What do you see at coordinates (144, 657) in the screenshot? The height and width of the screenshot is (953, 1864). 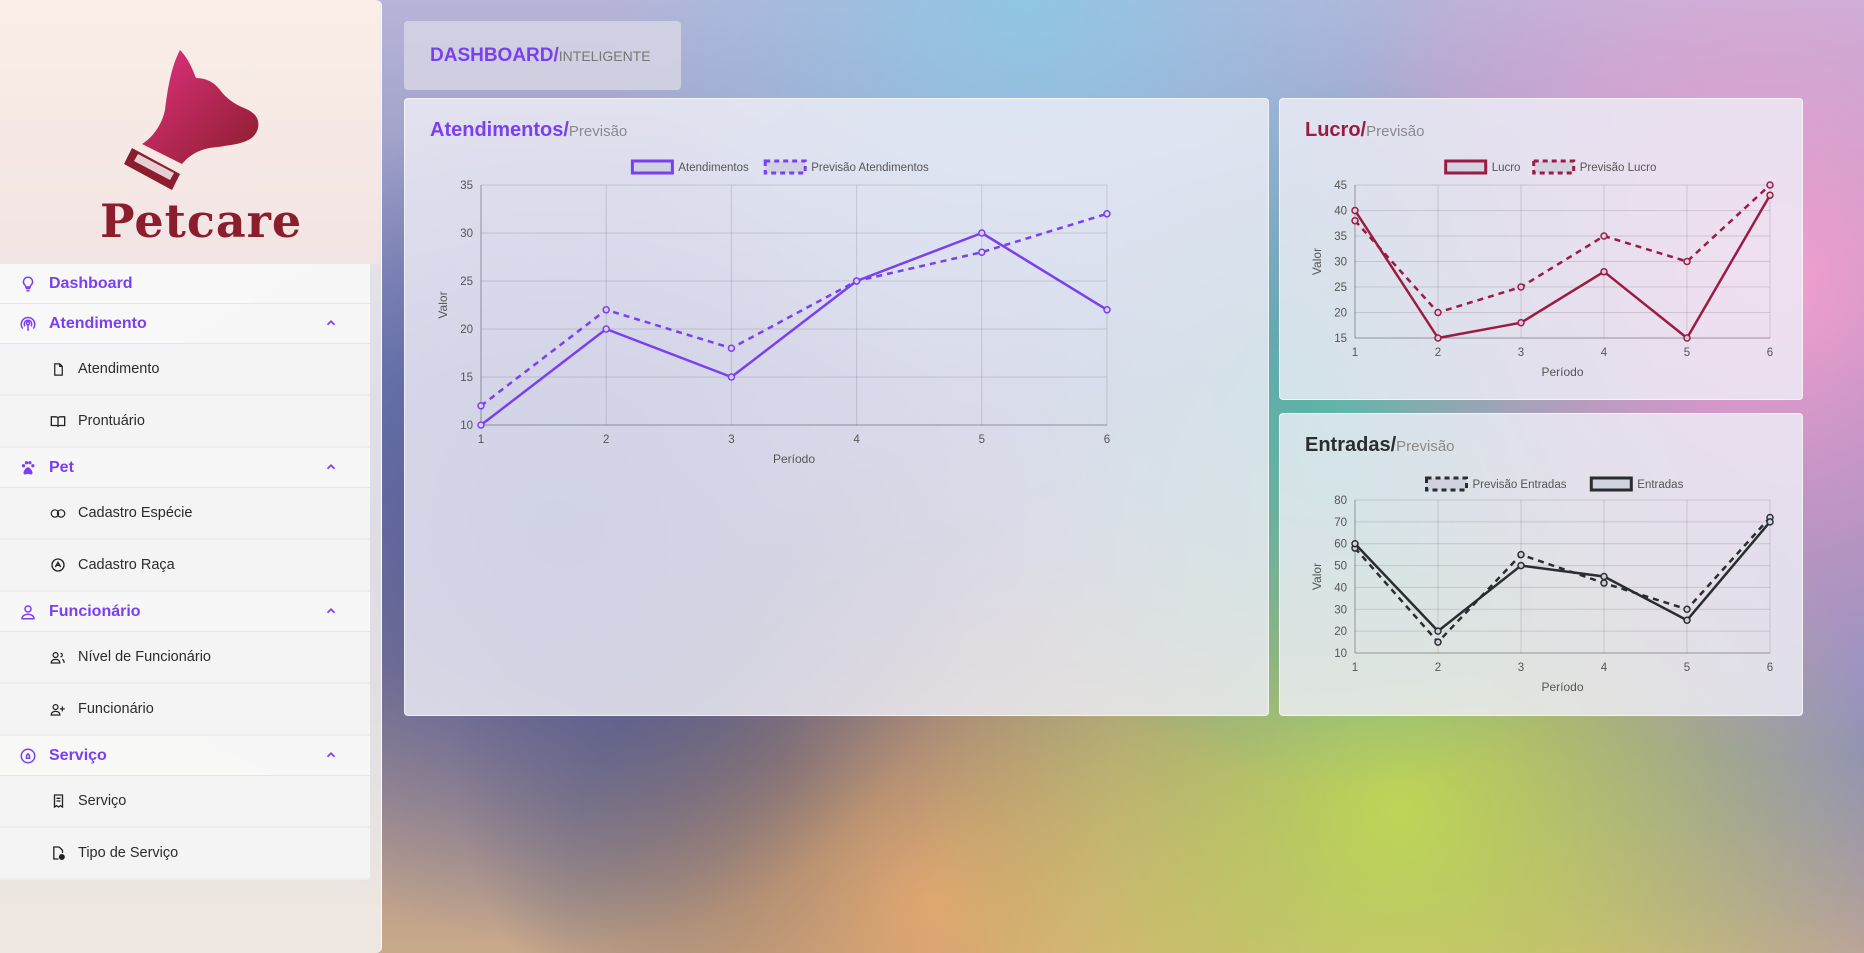 I see `sidebar-item-label: Nível de Funcionário` at bounding box center [144, 657].